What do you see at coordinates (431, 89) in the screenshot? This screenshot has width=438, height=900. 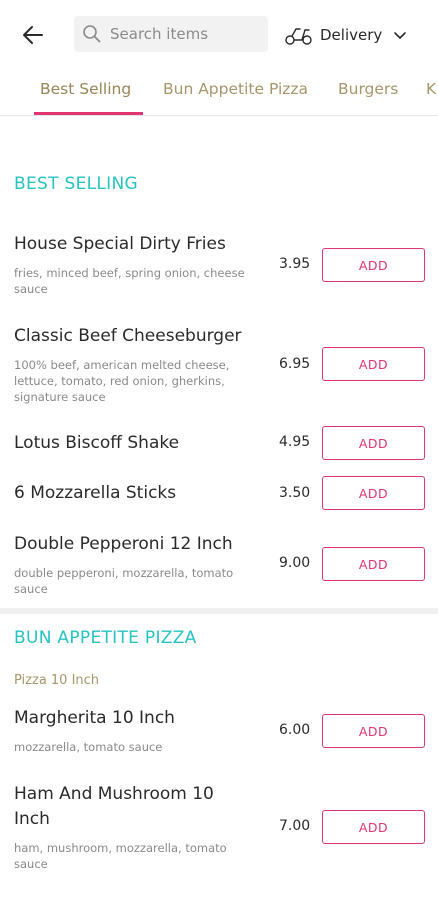 I see `tab-partial: K` at bounding box center [431, 89].